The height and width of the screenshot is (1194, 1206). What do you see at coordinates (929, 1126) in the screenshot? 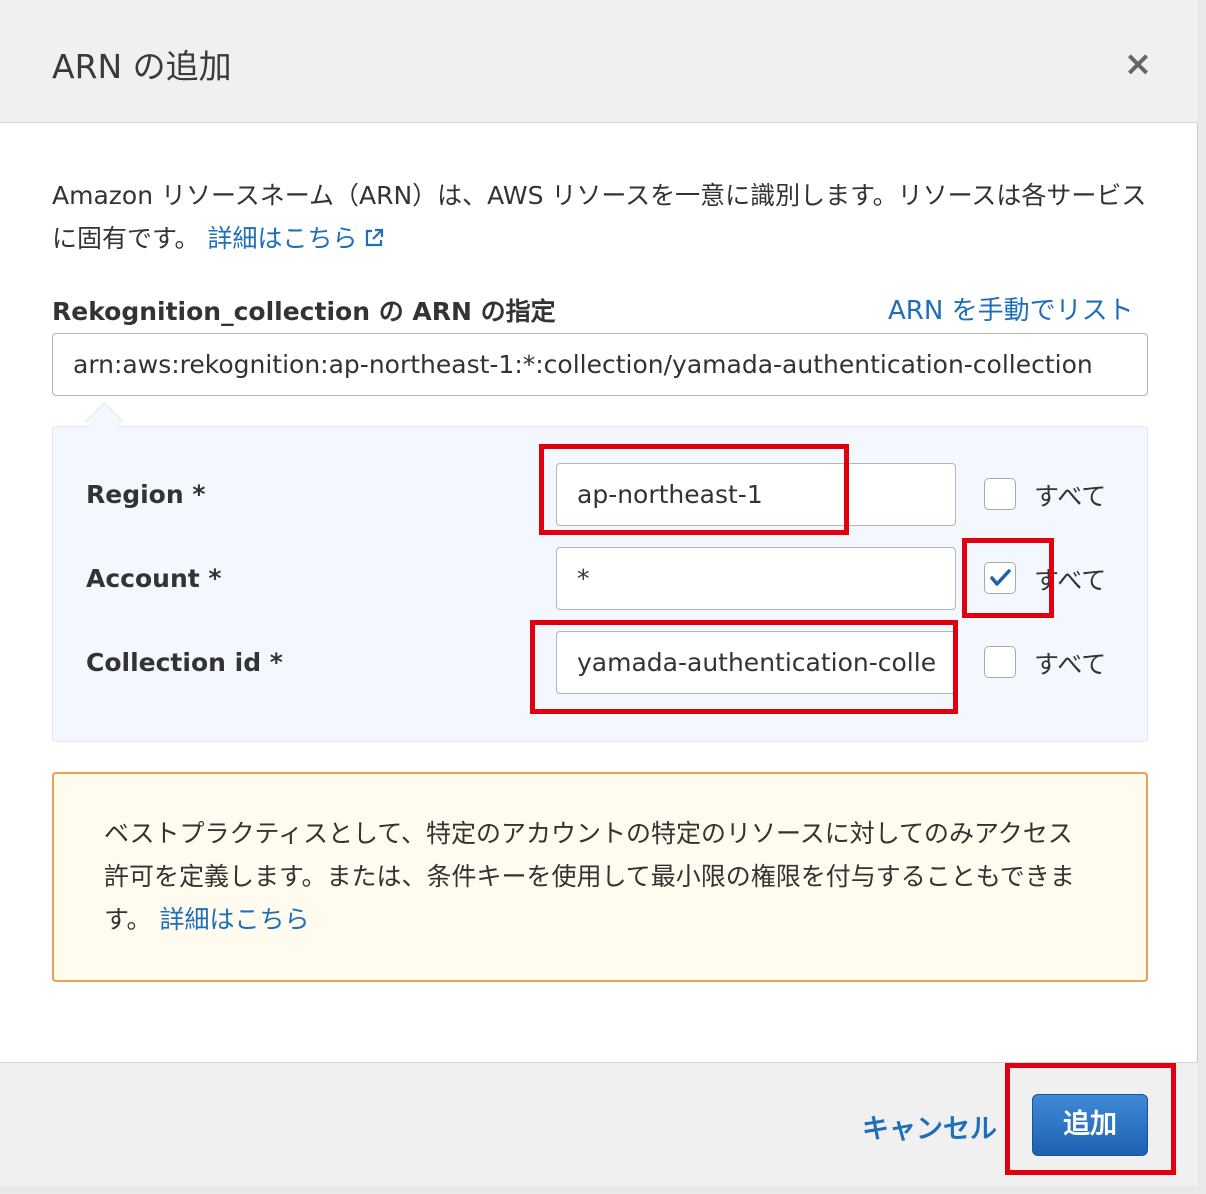
I see `cancel-button: キャンセル` at bounding box center [929, 1126].